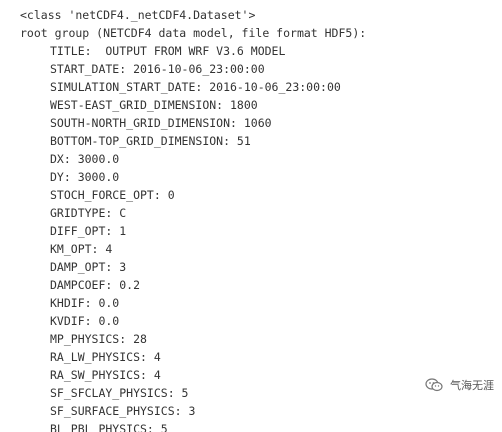 The height and width of the screenshot is (432, 502). What do you see at coordinates (88, 231) in the screenshot?
I see `attribute-line: DIFF_OPT: 1` at bounding box center [88, 231].